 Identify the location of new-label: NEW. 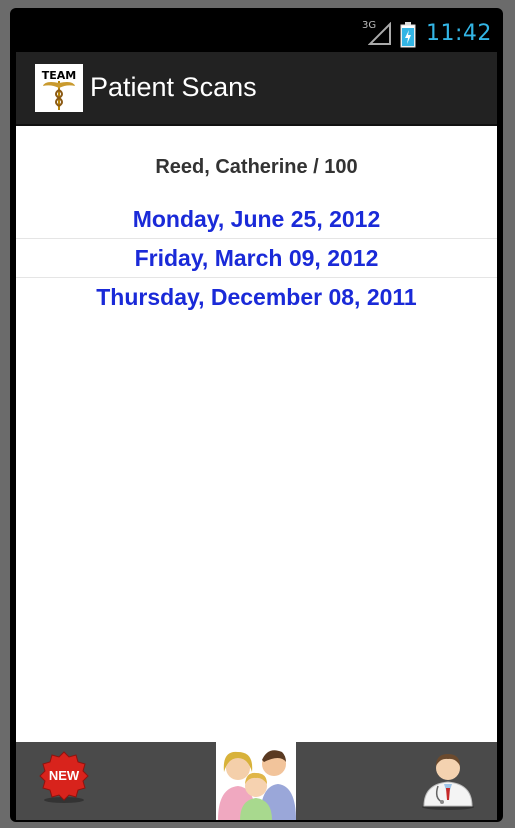
(64, 775).